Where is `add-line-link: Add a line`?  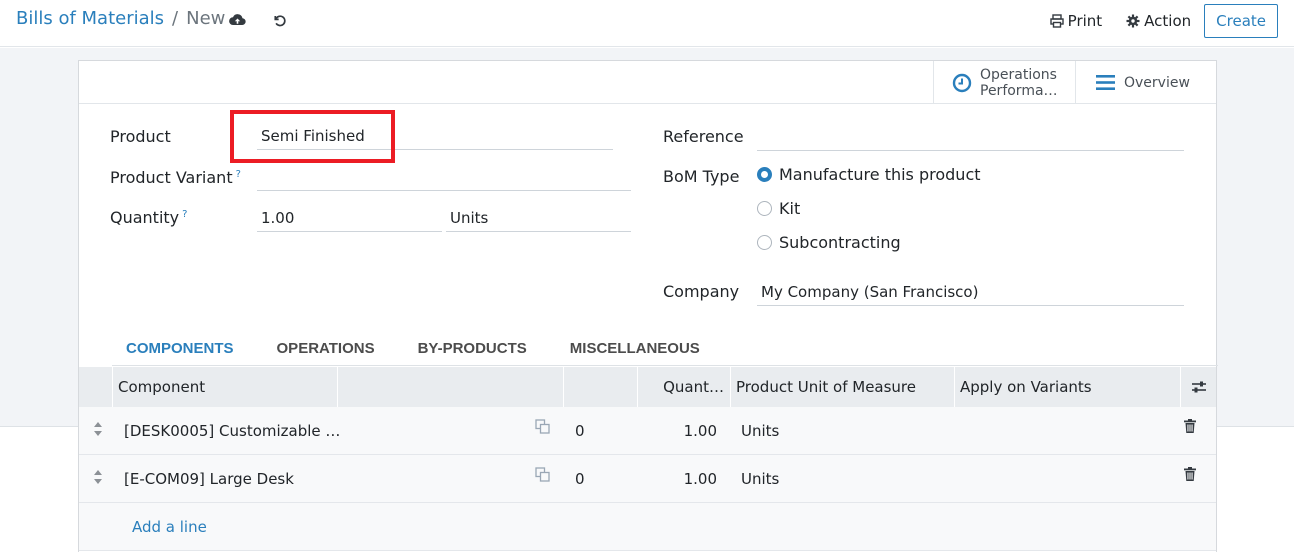 add-line-link: Add a line is located at coordinates (169, 527).